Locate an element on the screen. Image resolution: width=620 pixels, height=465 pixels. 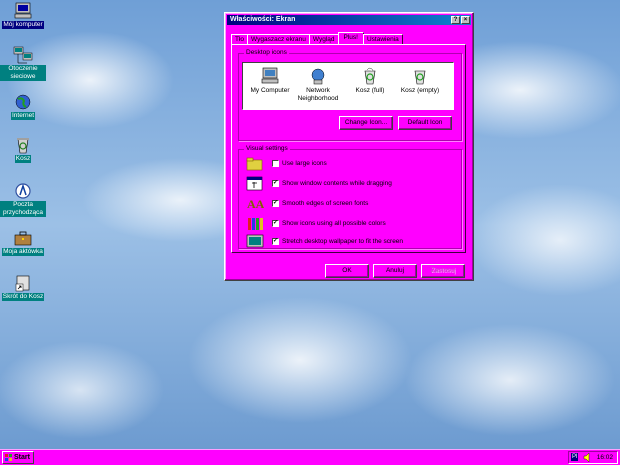
option-window-drag: ✓ Show window contents while dragging is located at coordinates (351, 184).